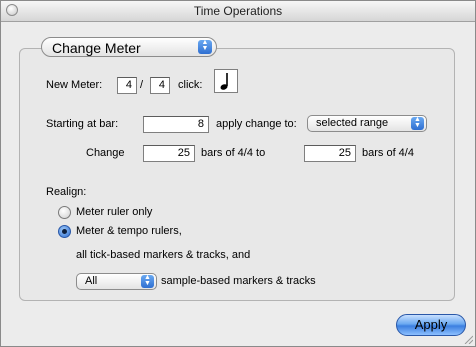 This screenshot has width=476, height=347. What do you see at coordinates (330, 153) in the screenshot?
I see `change-to-bars-field: 25` at bounding box center [330, 153].